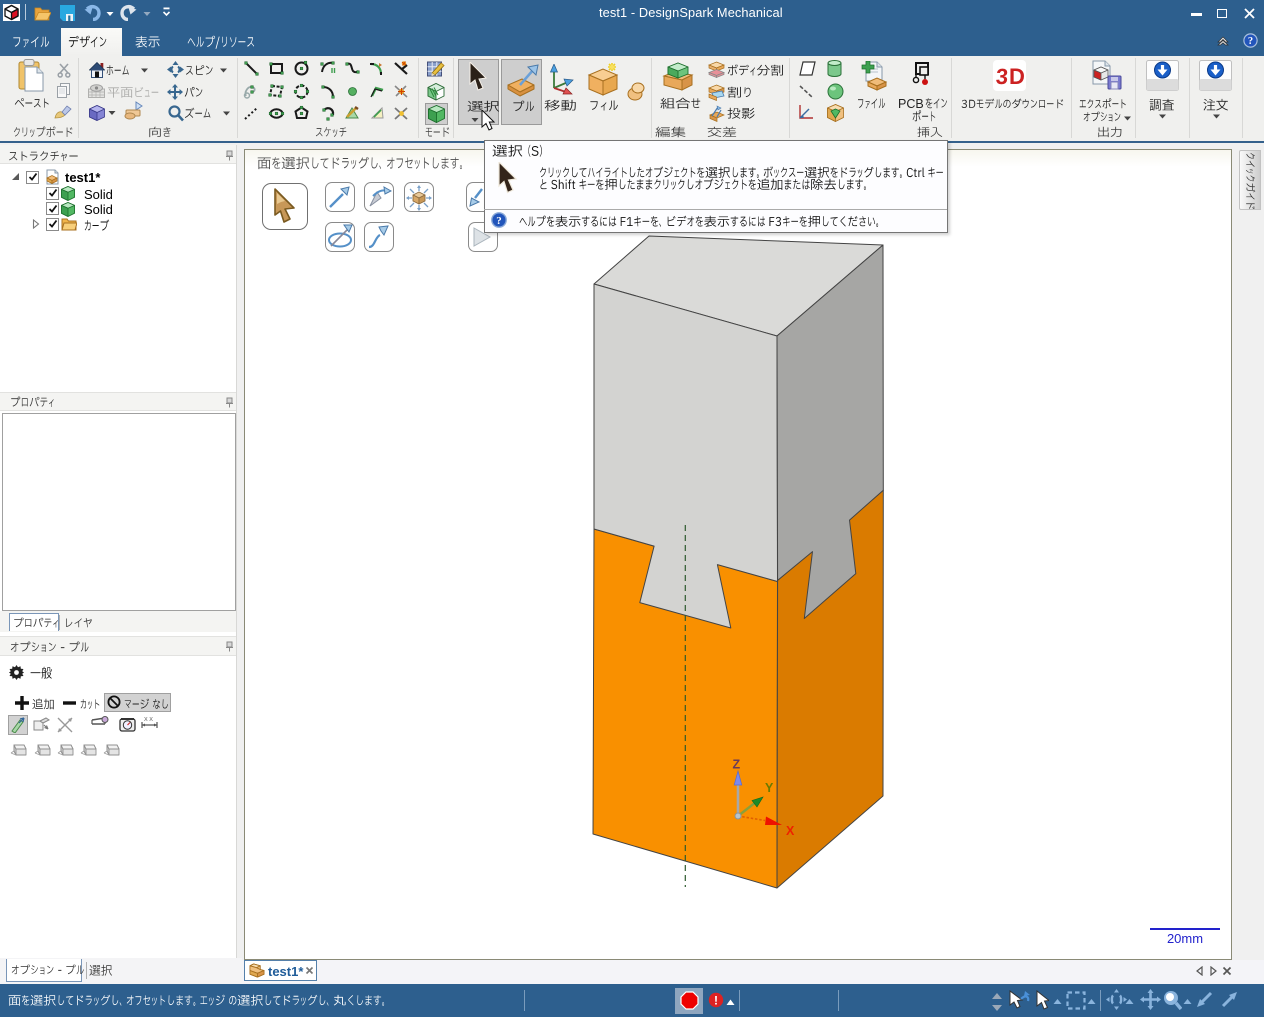  What do you see at coordinates (737, 765) in the screenshot?
I see `svg-text: Z` at bounding box center [737, 765].